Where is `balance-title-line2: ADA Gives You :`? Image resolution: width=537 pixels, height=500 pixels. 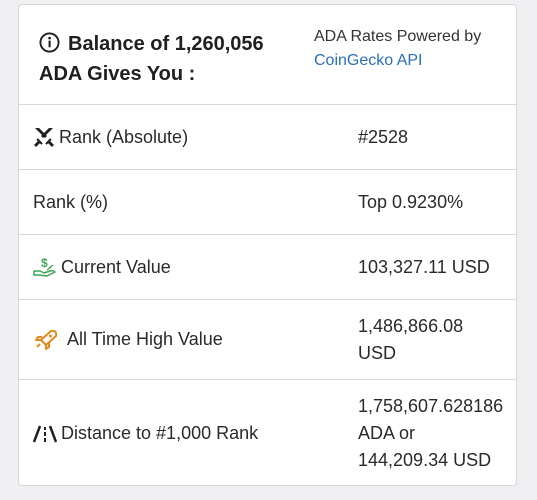
balance-title-line2: ADA Gives You : is located at coordinates (117, 74).